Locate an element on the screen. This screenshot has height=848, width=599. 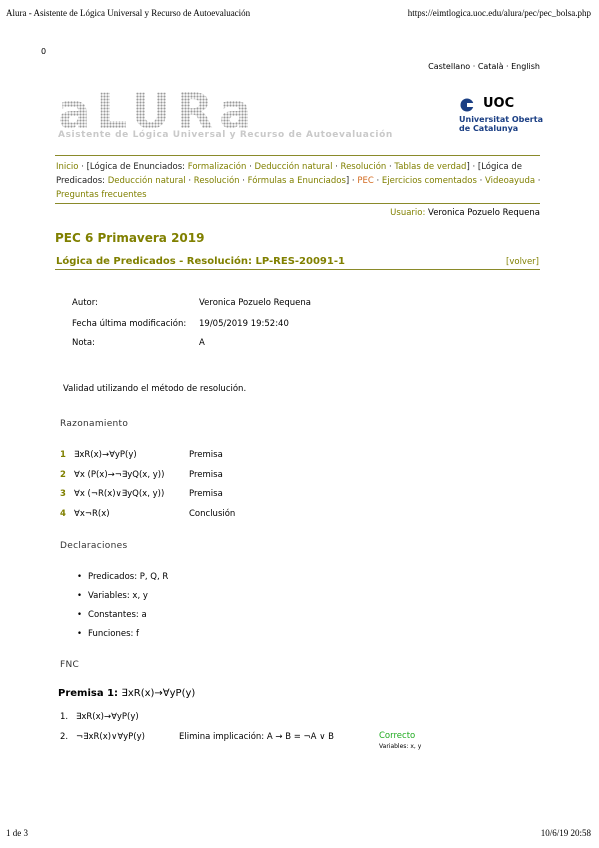
nav-deduccion-natural2-link: Deducción natural is located at coordinates (147, 181).